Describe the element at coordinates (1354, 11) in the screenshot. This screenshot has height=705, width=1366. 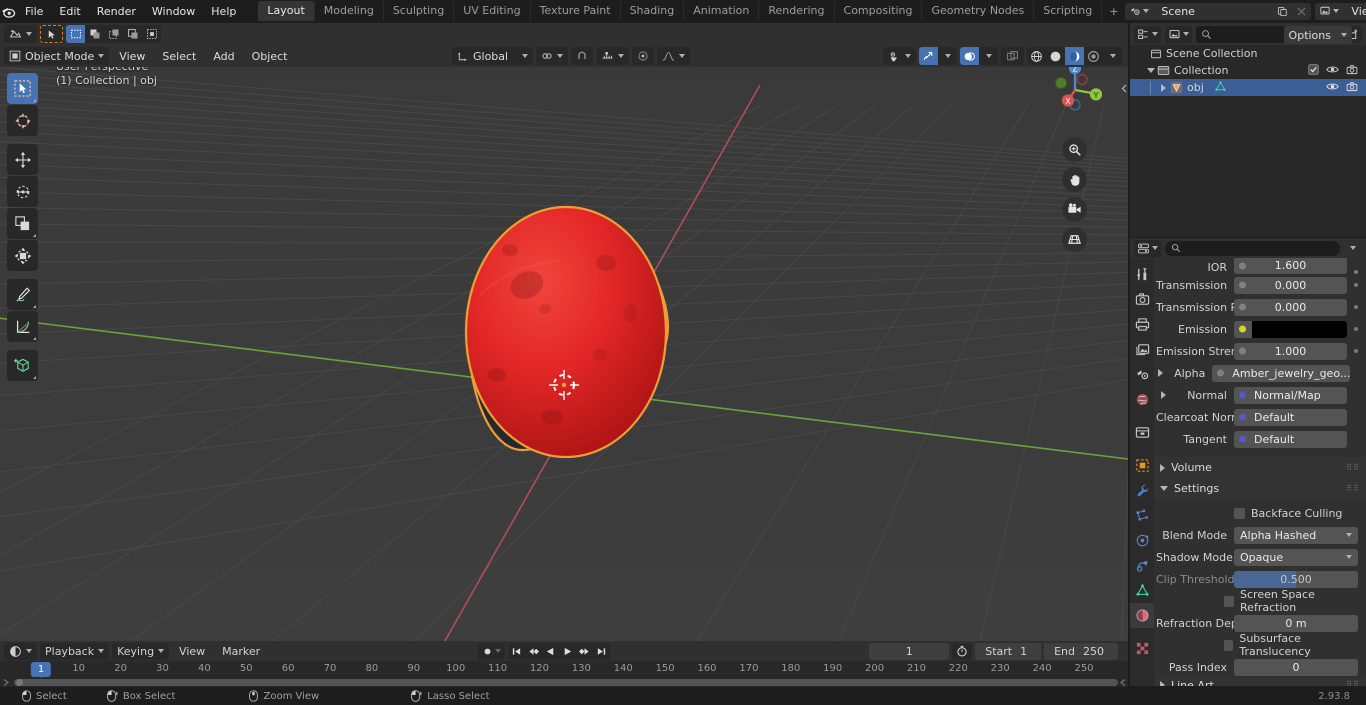
I see `view-layer-name-field: View Layer` at that location.